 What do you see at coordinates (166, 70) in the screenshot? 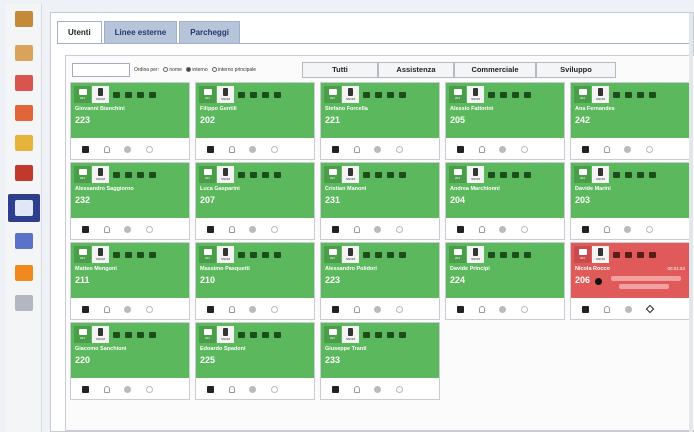
I see `radio-nome` at bounding box center [166, 70].